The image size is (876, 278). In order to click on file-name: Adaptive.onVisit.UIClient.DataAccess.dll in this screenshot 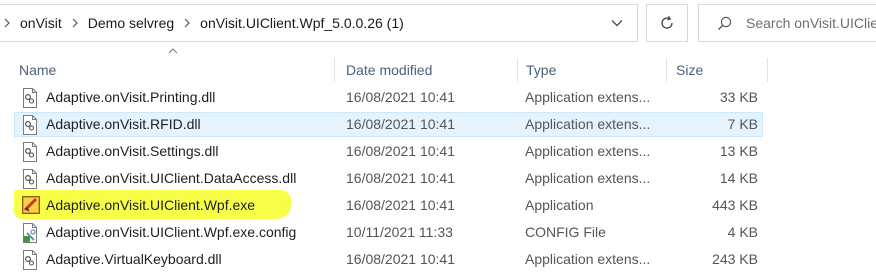, I will do `click(171, 178)`.